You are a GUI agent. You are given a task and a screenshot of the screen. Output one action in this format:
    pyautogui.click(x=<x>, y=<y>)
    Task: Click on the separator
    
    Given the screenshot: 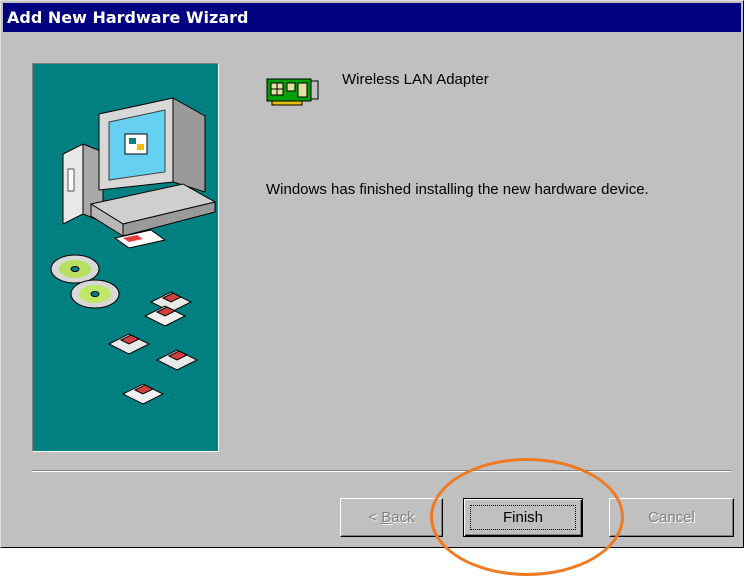 What is the action you would take?
    pyautogui.click(x=381, y=471)
    